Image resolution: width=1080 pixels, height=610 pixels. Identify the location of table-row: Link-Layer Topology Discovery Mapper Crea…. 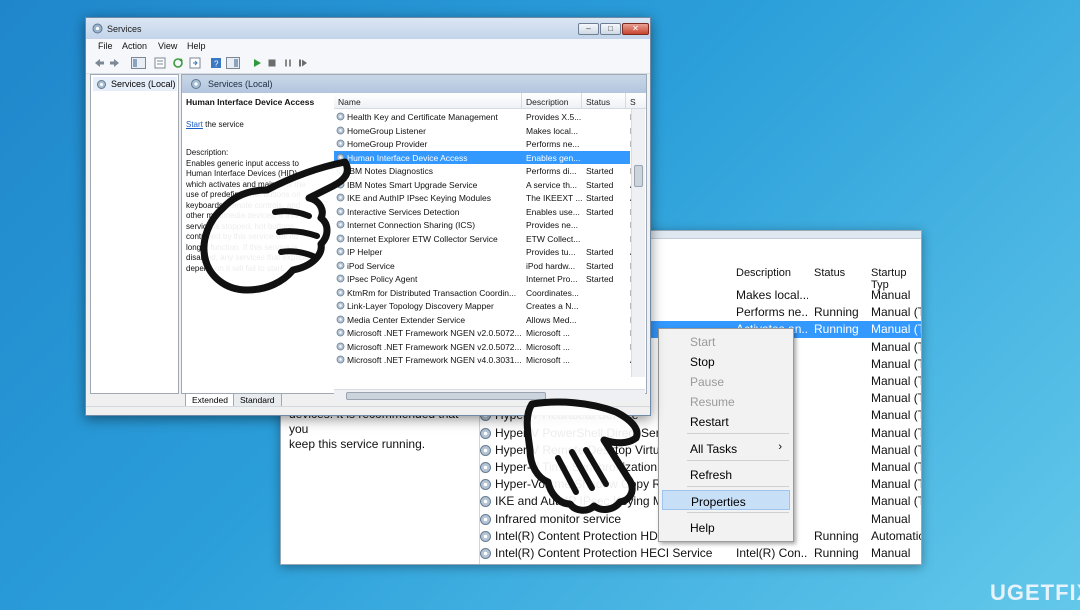
(485, 306).